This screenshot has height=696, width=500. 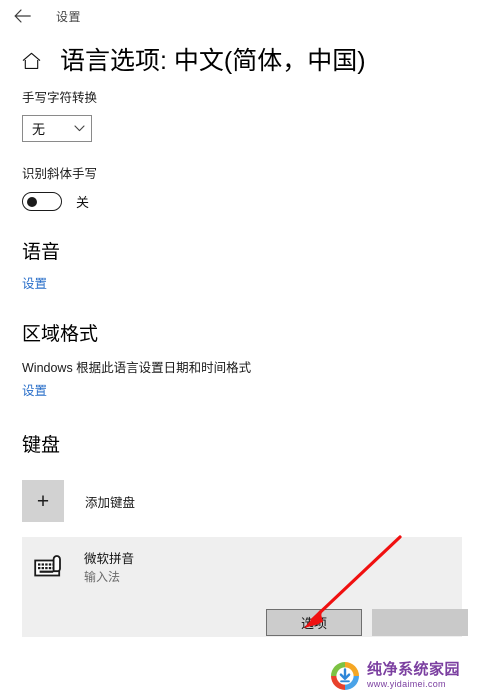 I want to click on region-format-heading: 区域格式, so click(x=60, y=334).